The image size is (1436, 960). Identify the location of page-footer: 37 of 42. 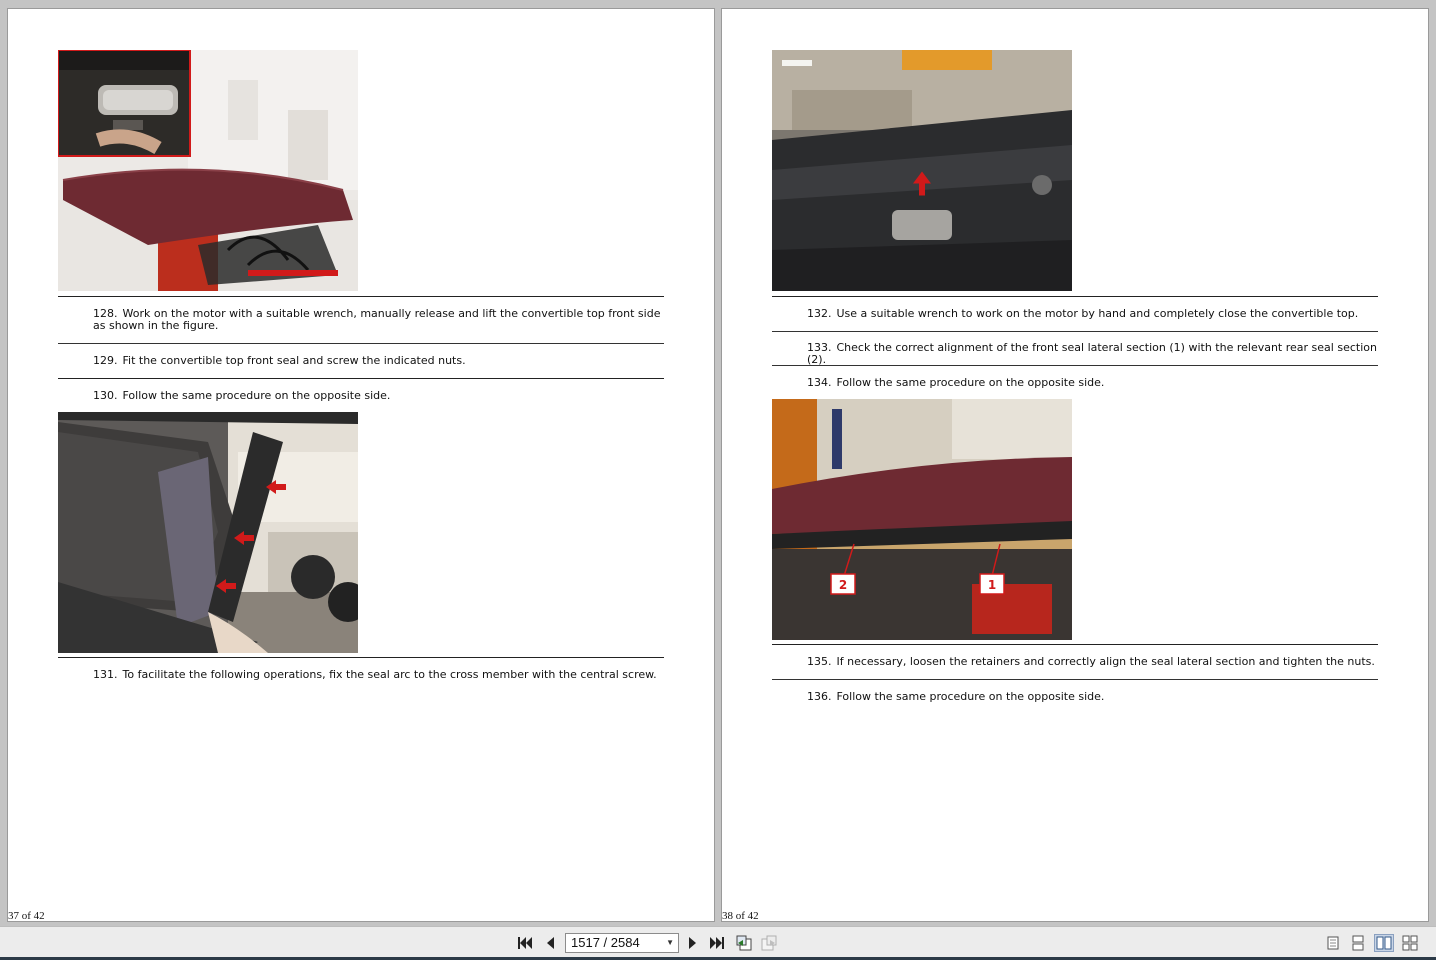
(26, 916).